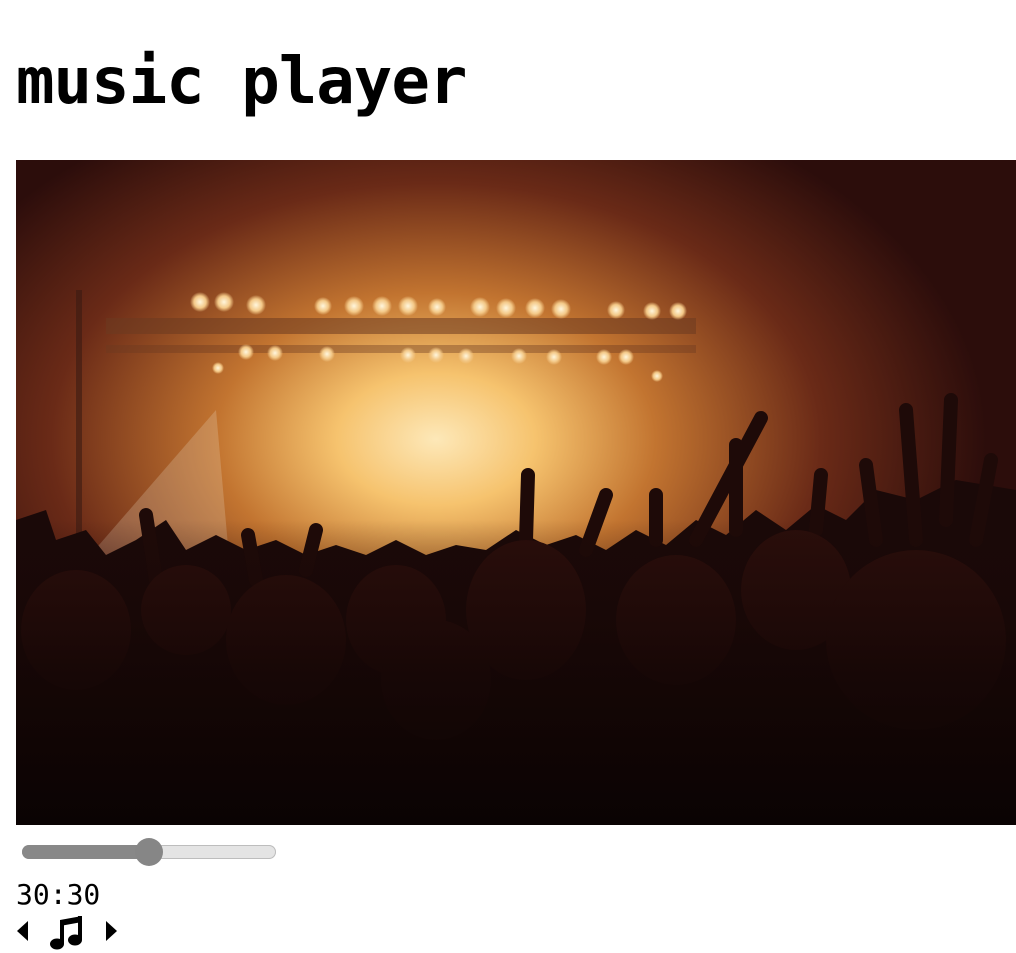 Image resolution: width=1016 pixels, height=953 pixels. I want to click on progress-fill, so click(85, 852).